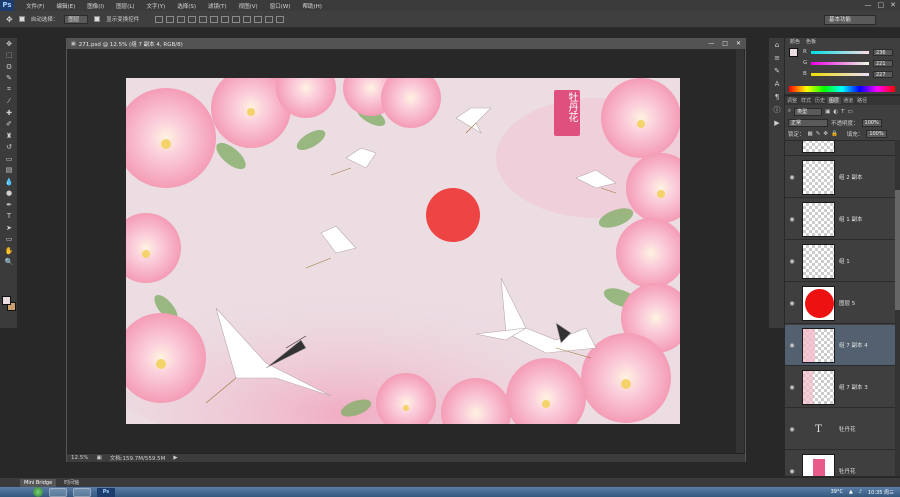 The width and height of the screenshot is (900, 497). Describe the element at coordinates (236, 19) in the screenshot. I see `distribute-middle-icon` at that location.